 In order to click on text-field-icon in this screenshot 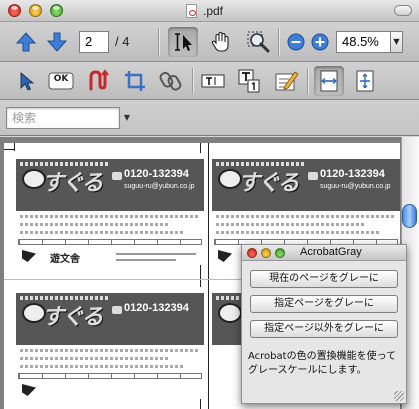, I will do `click(213, 81)`.